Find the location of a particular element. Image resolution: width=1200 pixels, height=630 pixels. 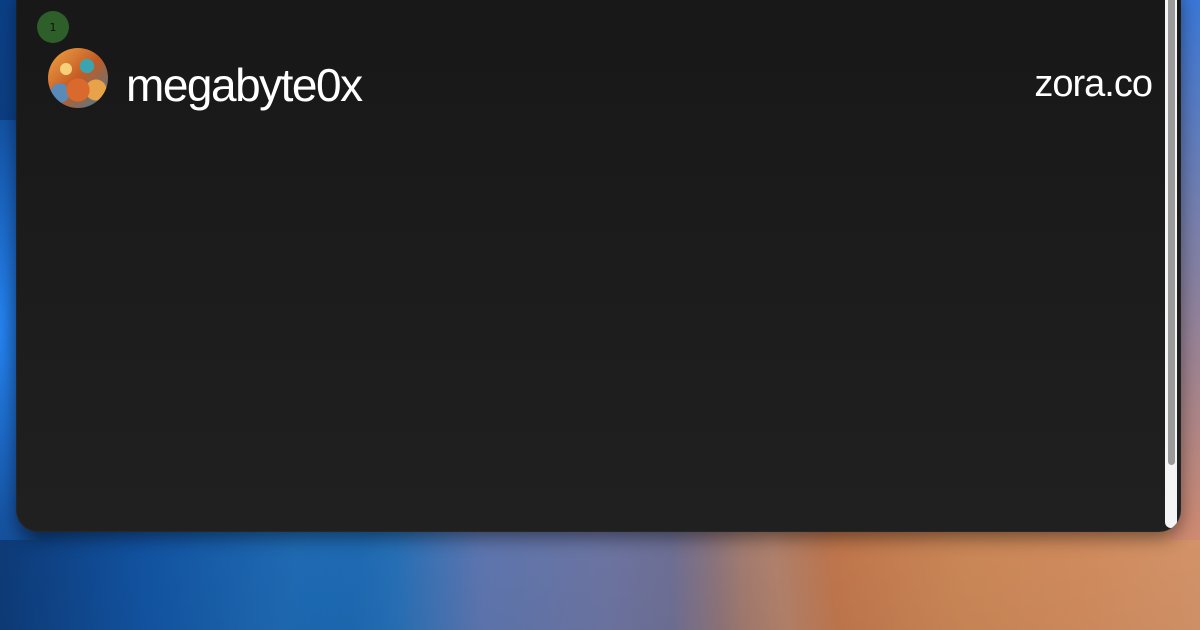

profile-avatar-icon is located at coordinates (78, 78).